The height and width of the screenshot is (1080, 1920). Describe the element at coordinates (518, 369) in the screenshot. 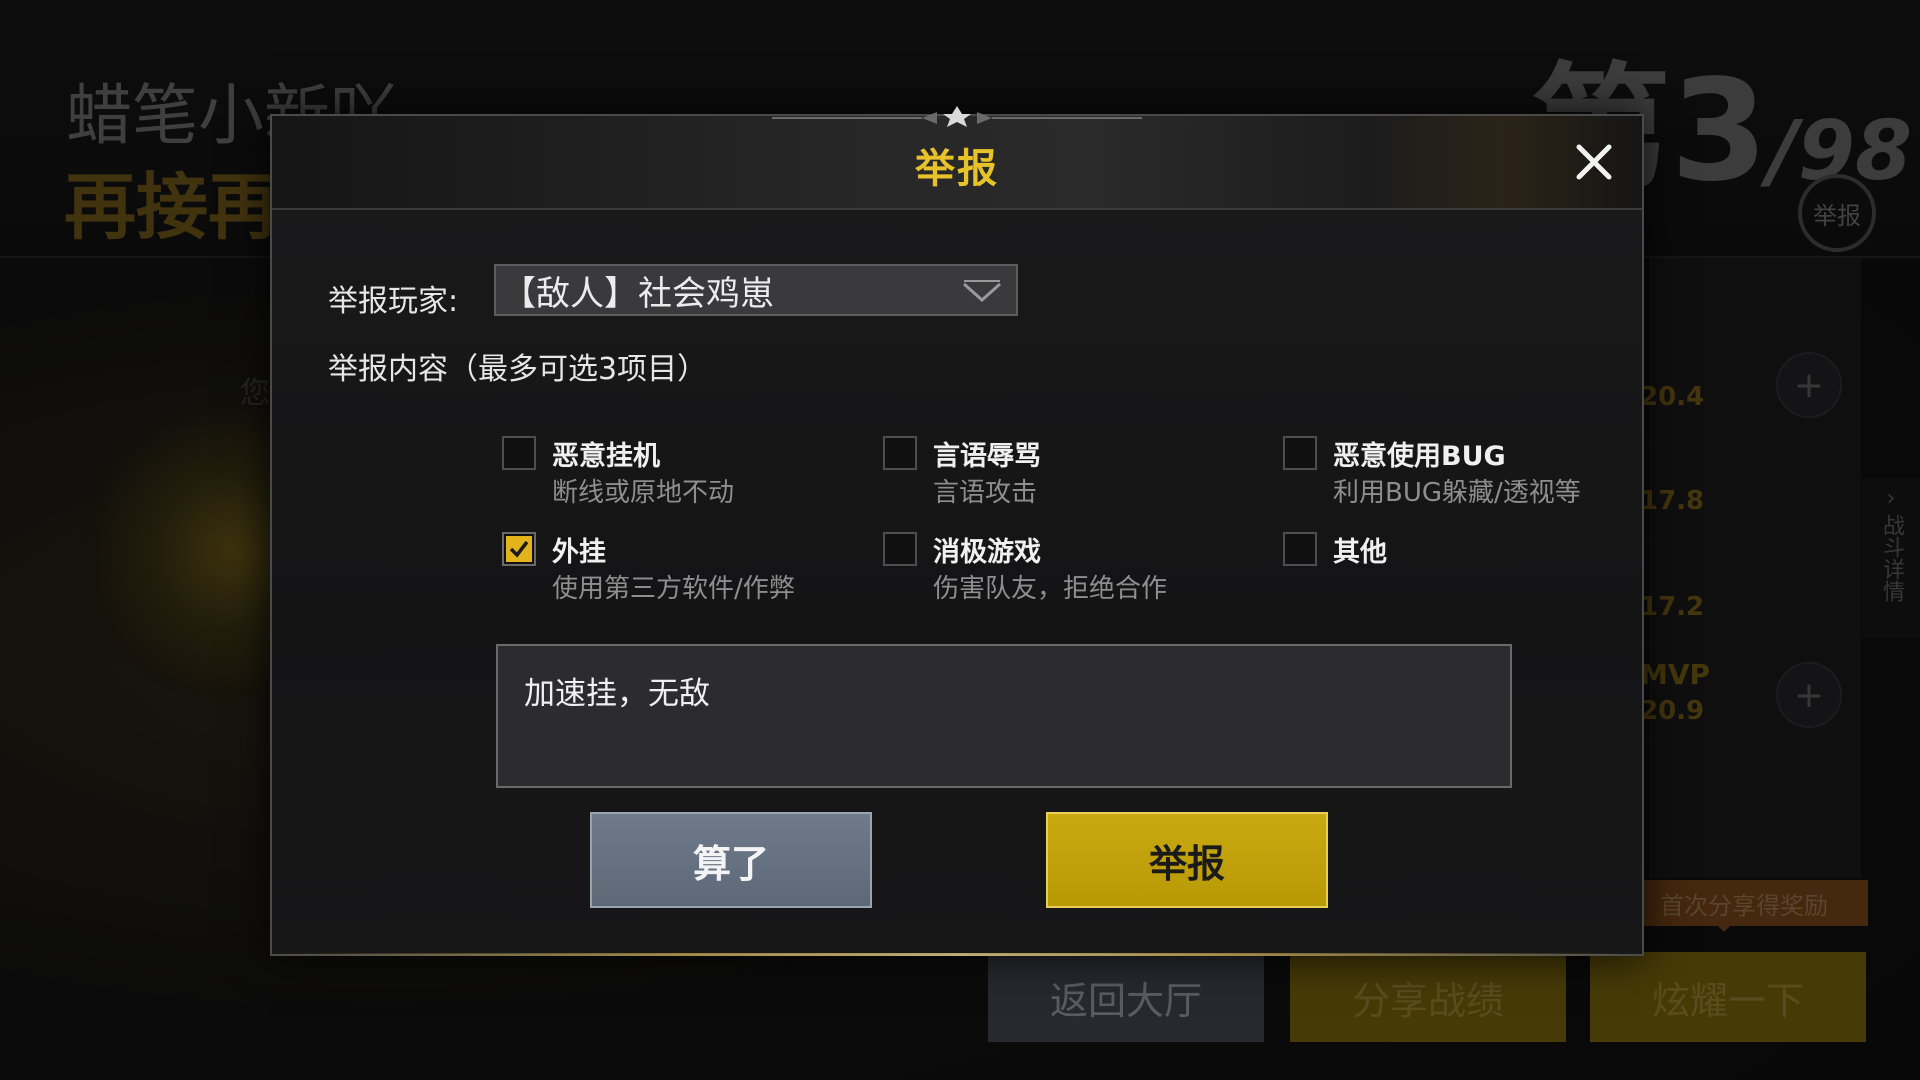

I see `report-content-label: 举报内容（最多可选3项目）` at that location.